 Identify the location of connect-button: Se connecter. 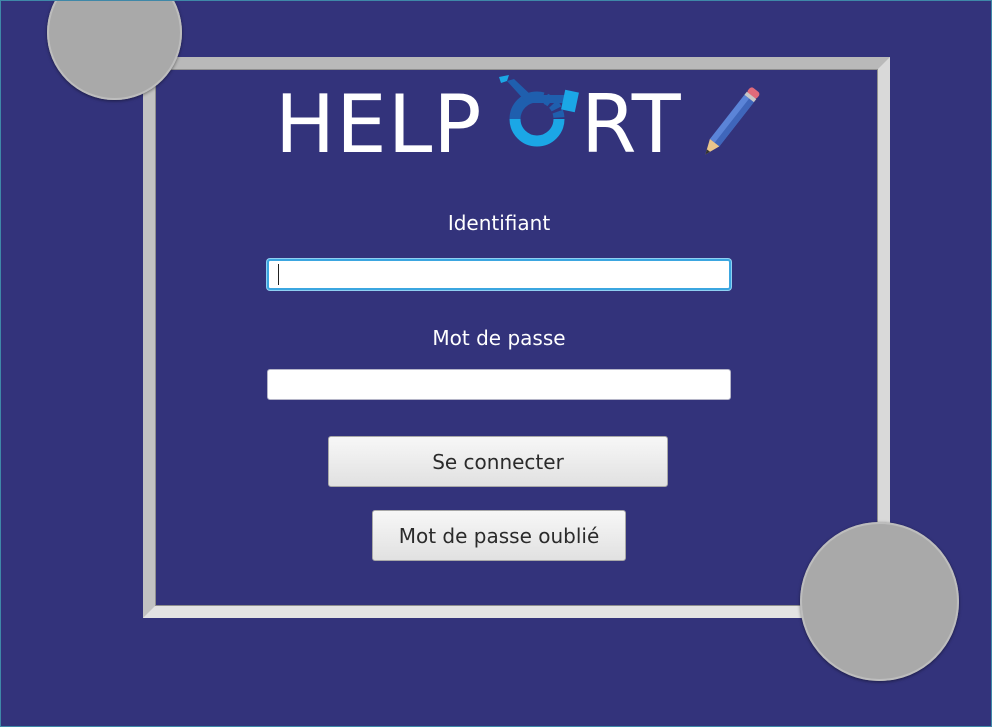
(498, 461).